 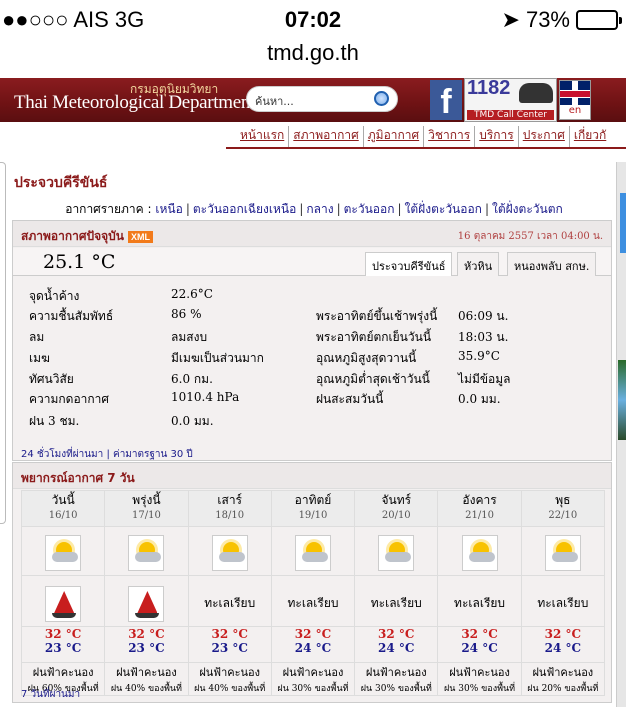 What do you see at coordinates (374, 337) in the screenshot?
I see `sunset-label: พระอาทิตย์ตกเย็นวันนี้` at bounding box center [374, 337].